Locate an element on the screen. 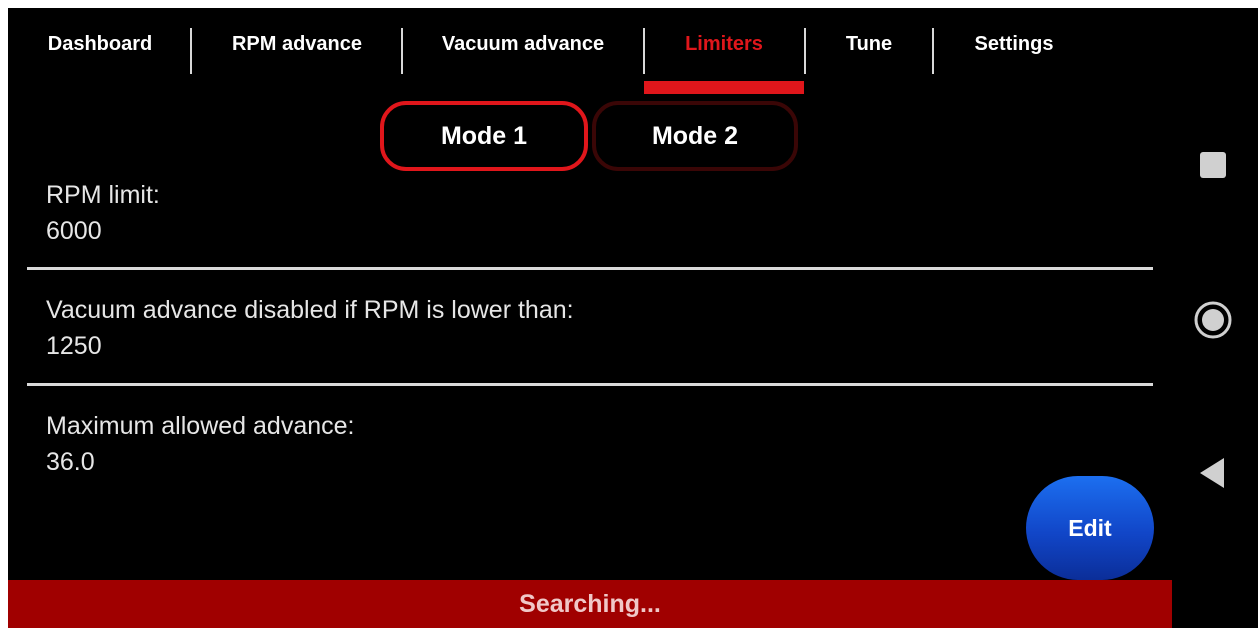  setting-label: RPM limit: is located at coordinates (103, 195).